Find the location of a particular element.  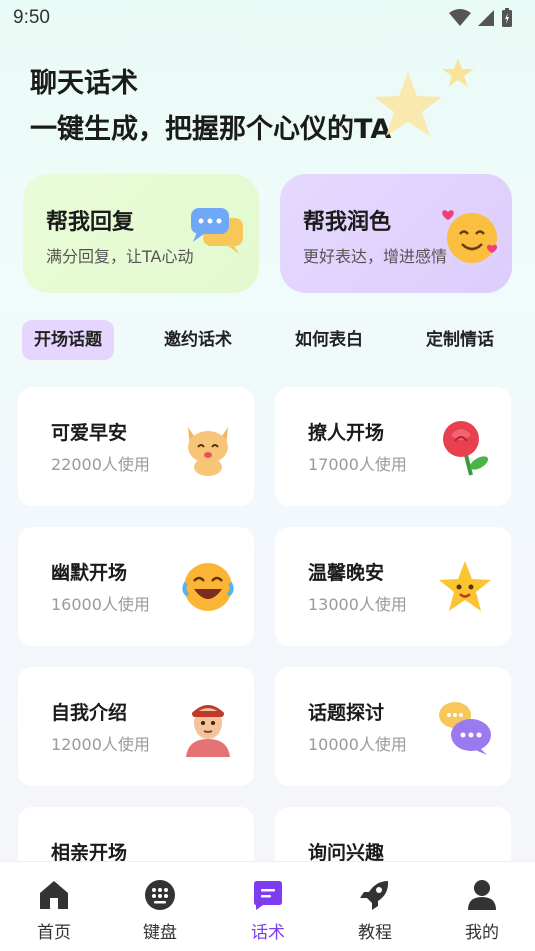

signal-icon is located at coordinates (486, 18).